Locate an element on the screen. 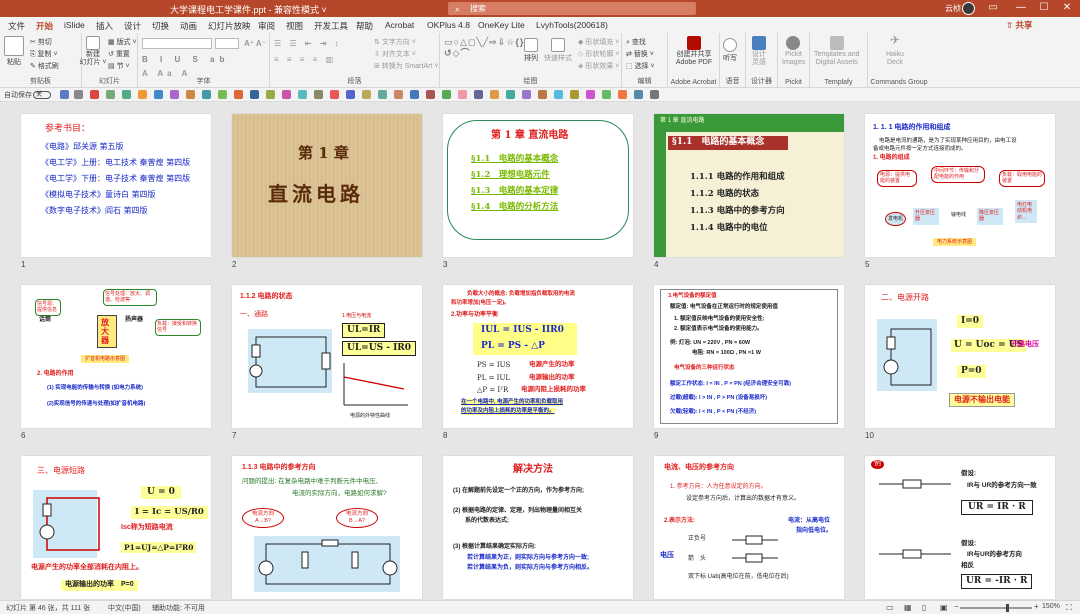  slide-thumbnail-2: 第 1 章 直流电路 is located at coordinates (327, 185).